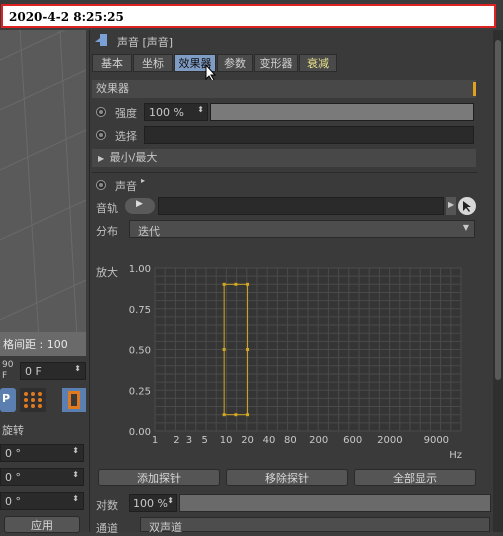  Describe the element at coordinates (143, 180) in the screenshot. I see `sound-triangle-icon: ▸` at that location.